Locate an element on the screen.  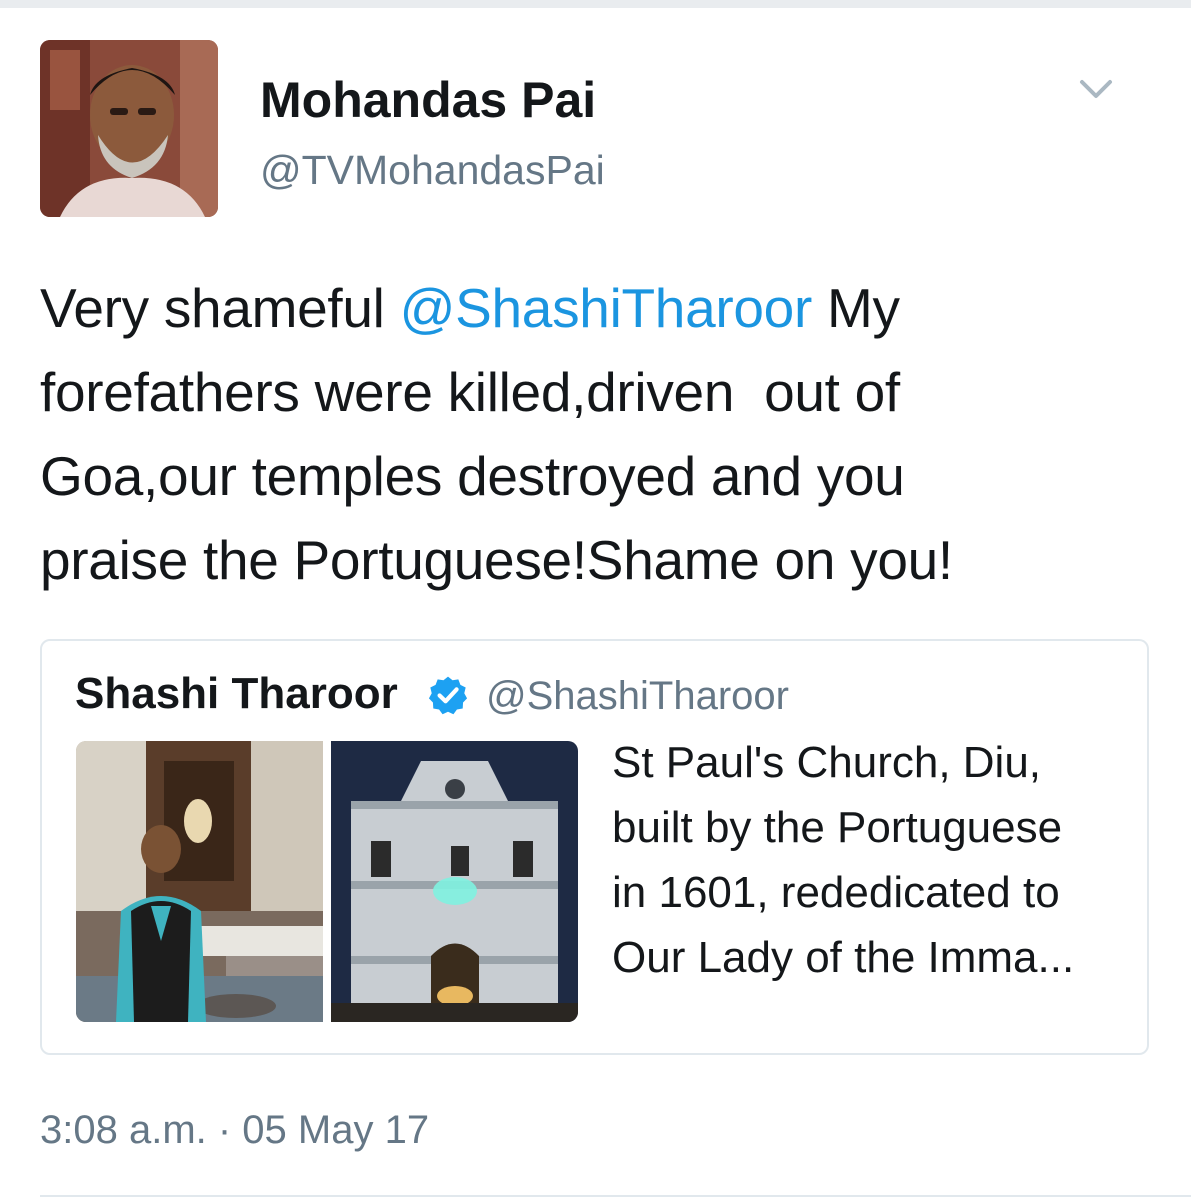
top-divider is located at coordinates (595, 4).